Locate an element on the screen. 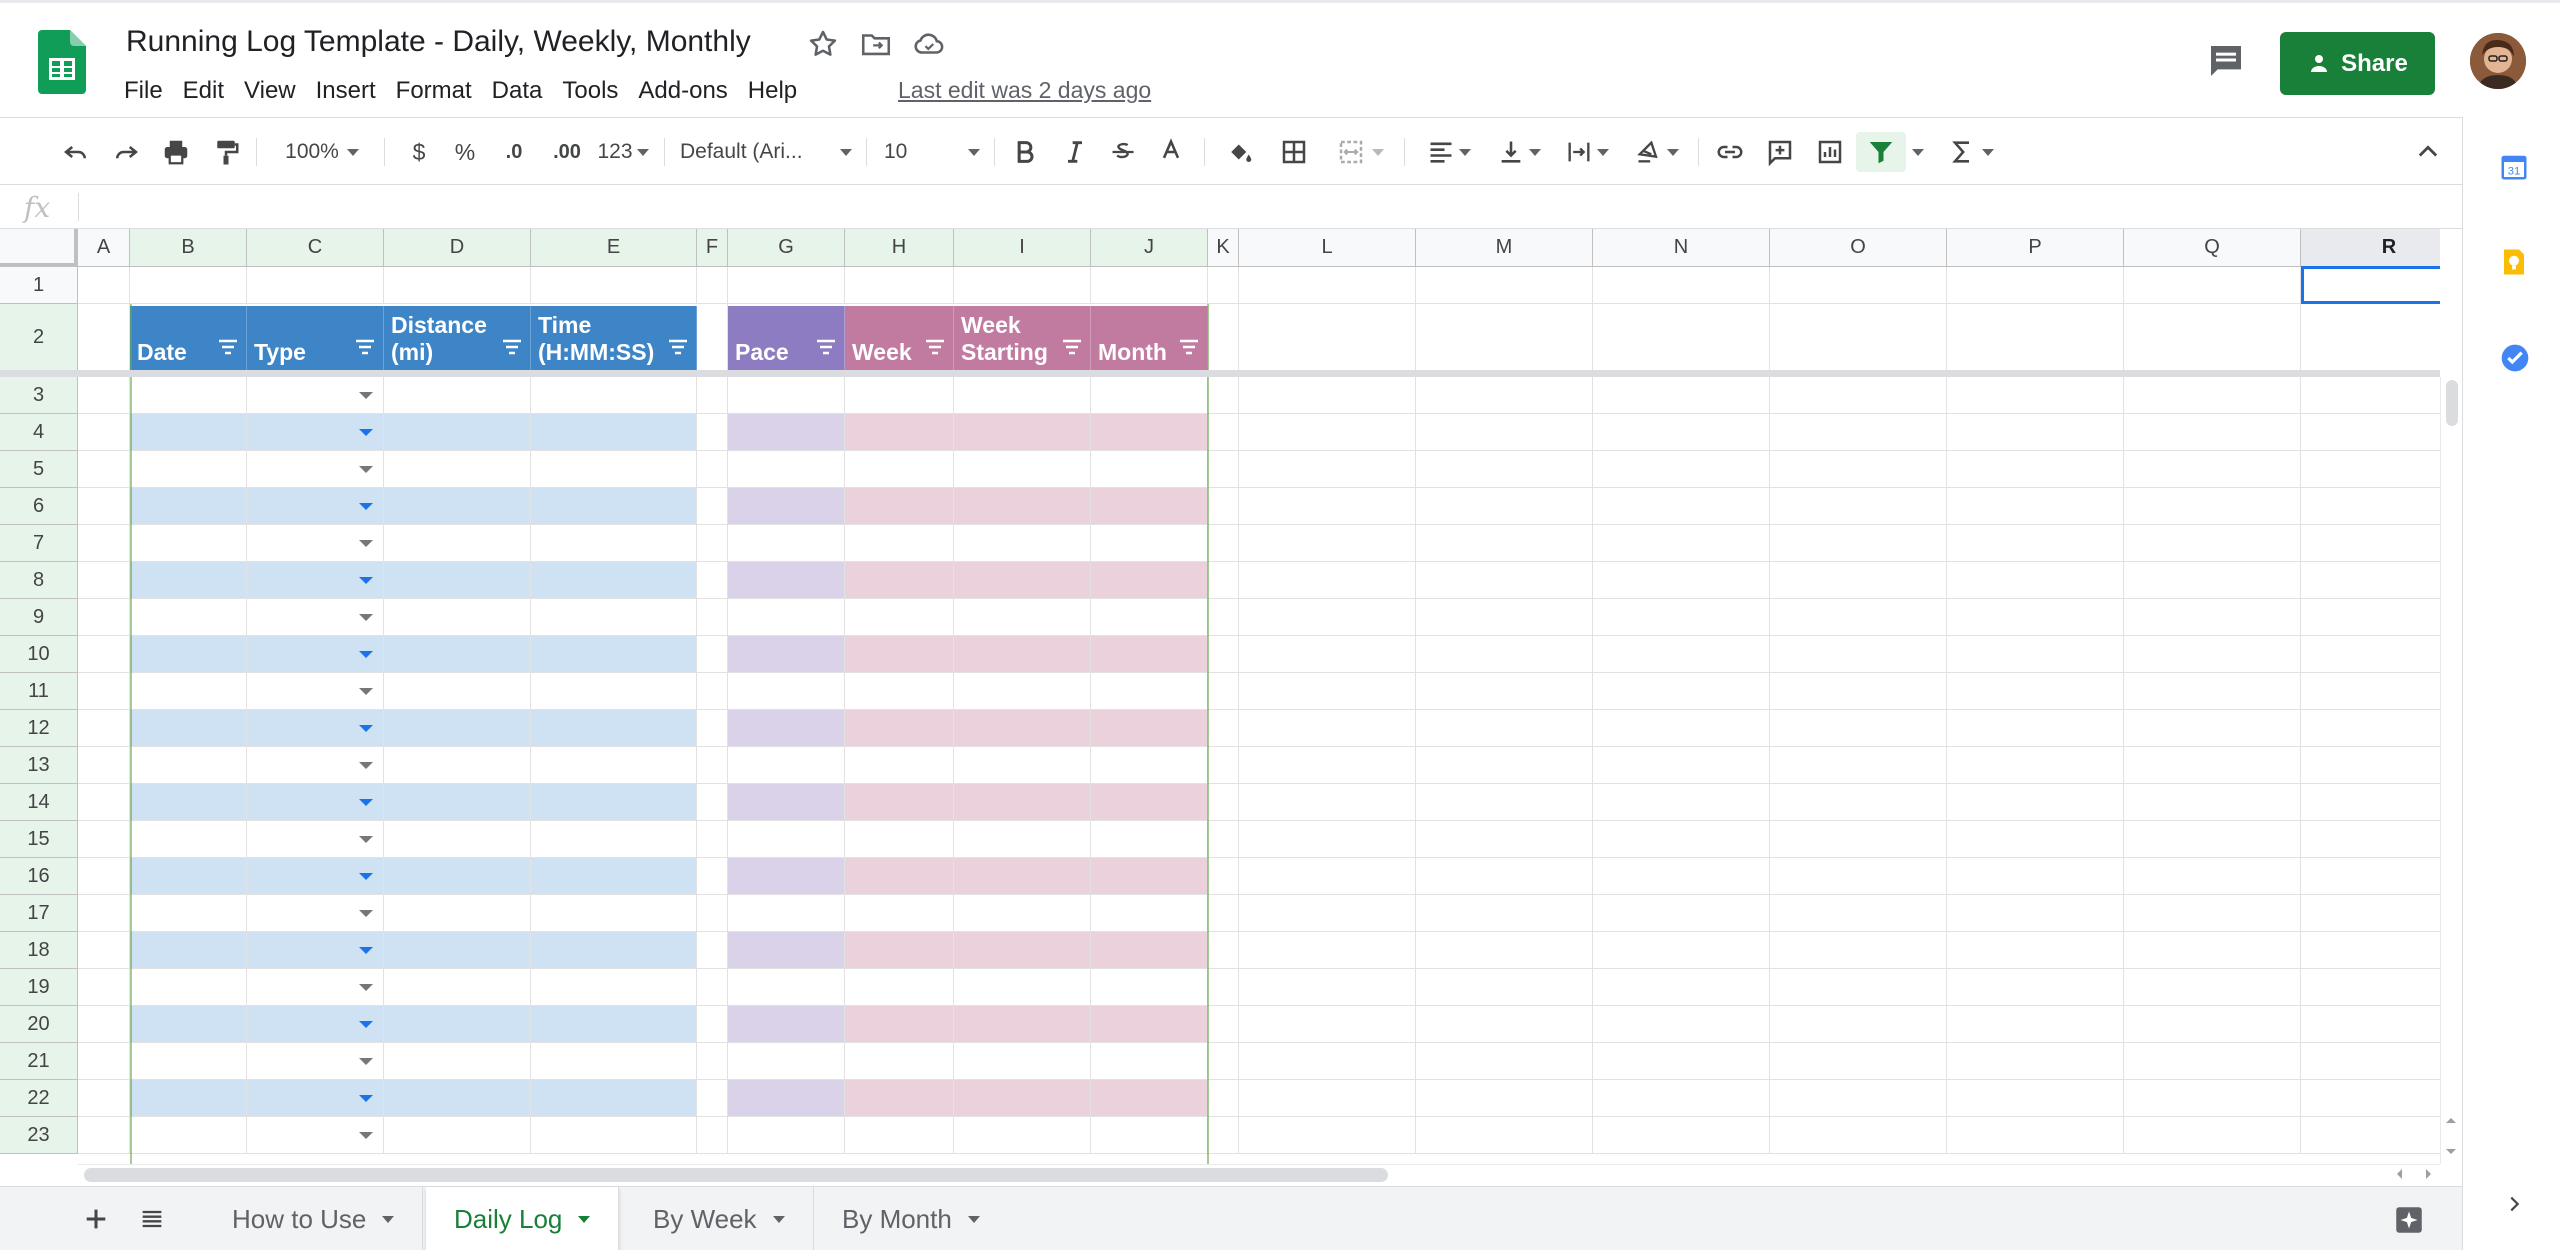 The height and width of the screenshot is (1250, 2560). currency-format-button: $ is located at coordinates (419, 152).